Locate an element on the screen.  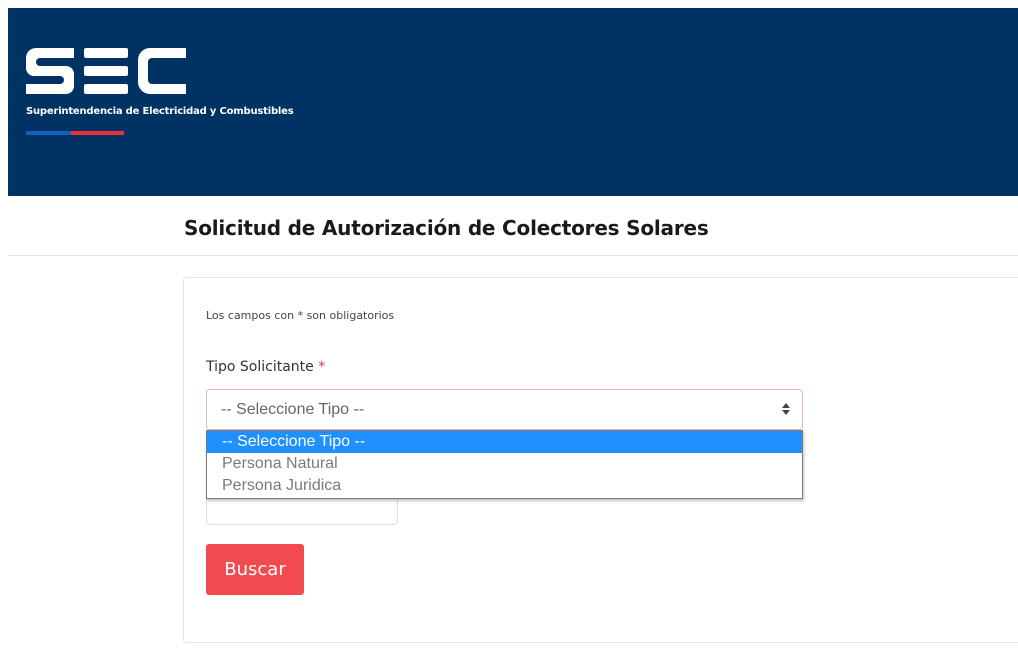
dropdown-option-seleccione: -- Seleccione Tipo -- is located at coordinates (504, 442).